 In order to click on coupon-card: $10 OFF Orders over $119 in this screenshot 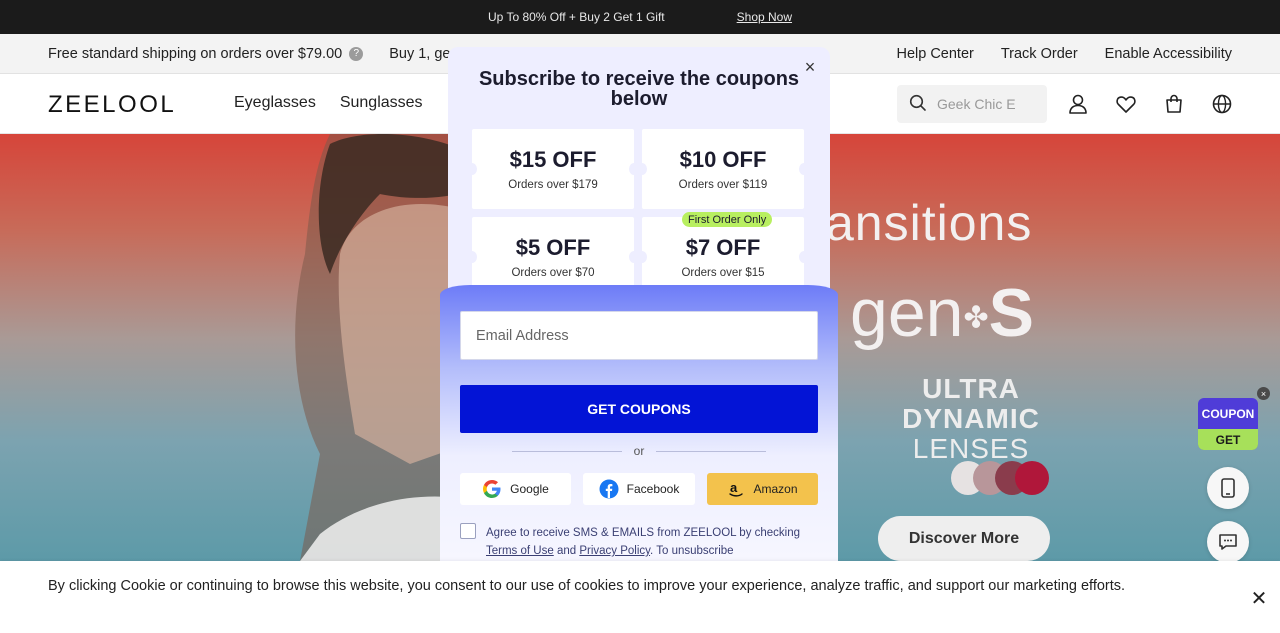, I will do `click(723, 169)`.